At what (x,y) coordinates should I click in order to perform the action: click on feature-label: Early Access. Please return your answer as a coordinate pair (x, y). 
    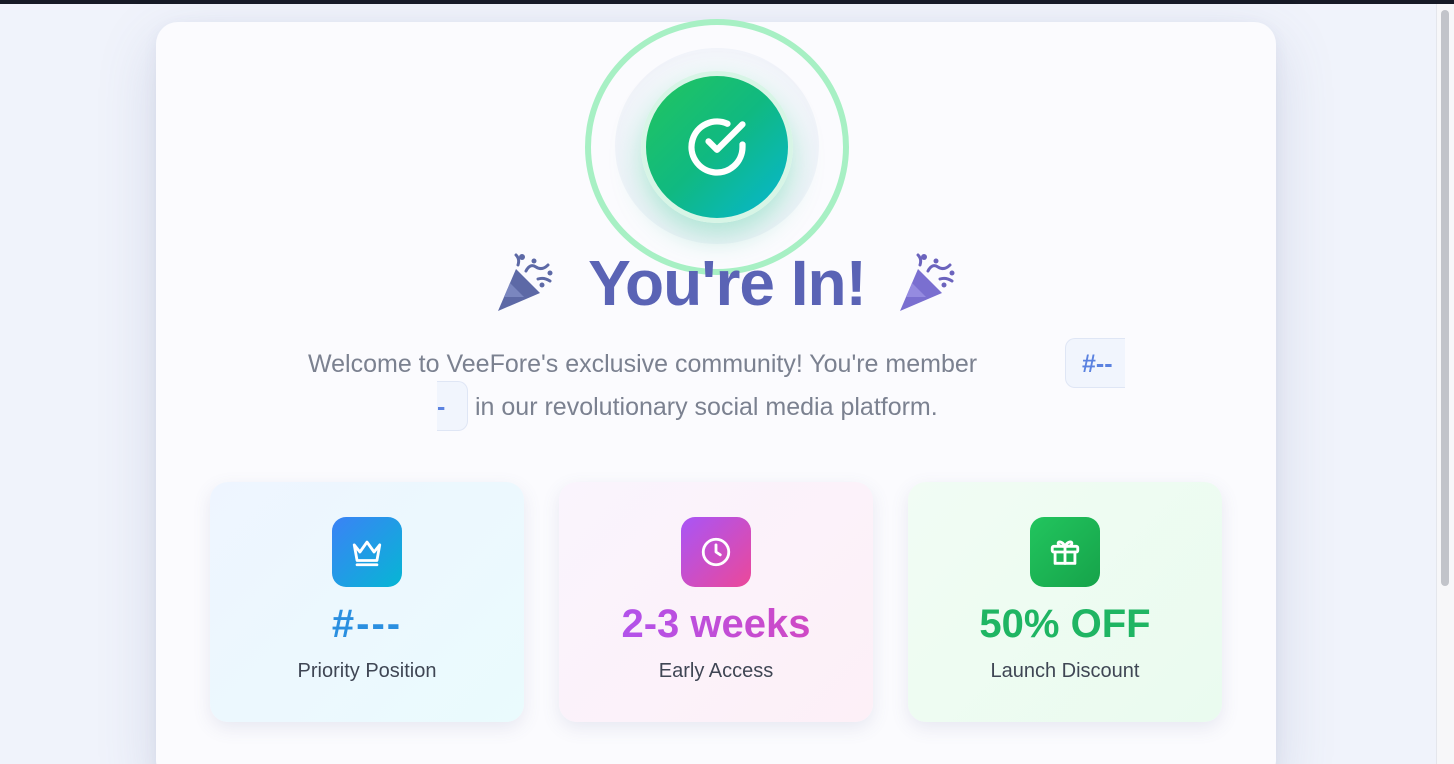
    Looking at the image, I should click on (716, 671).